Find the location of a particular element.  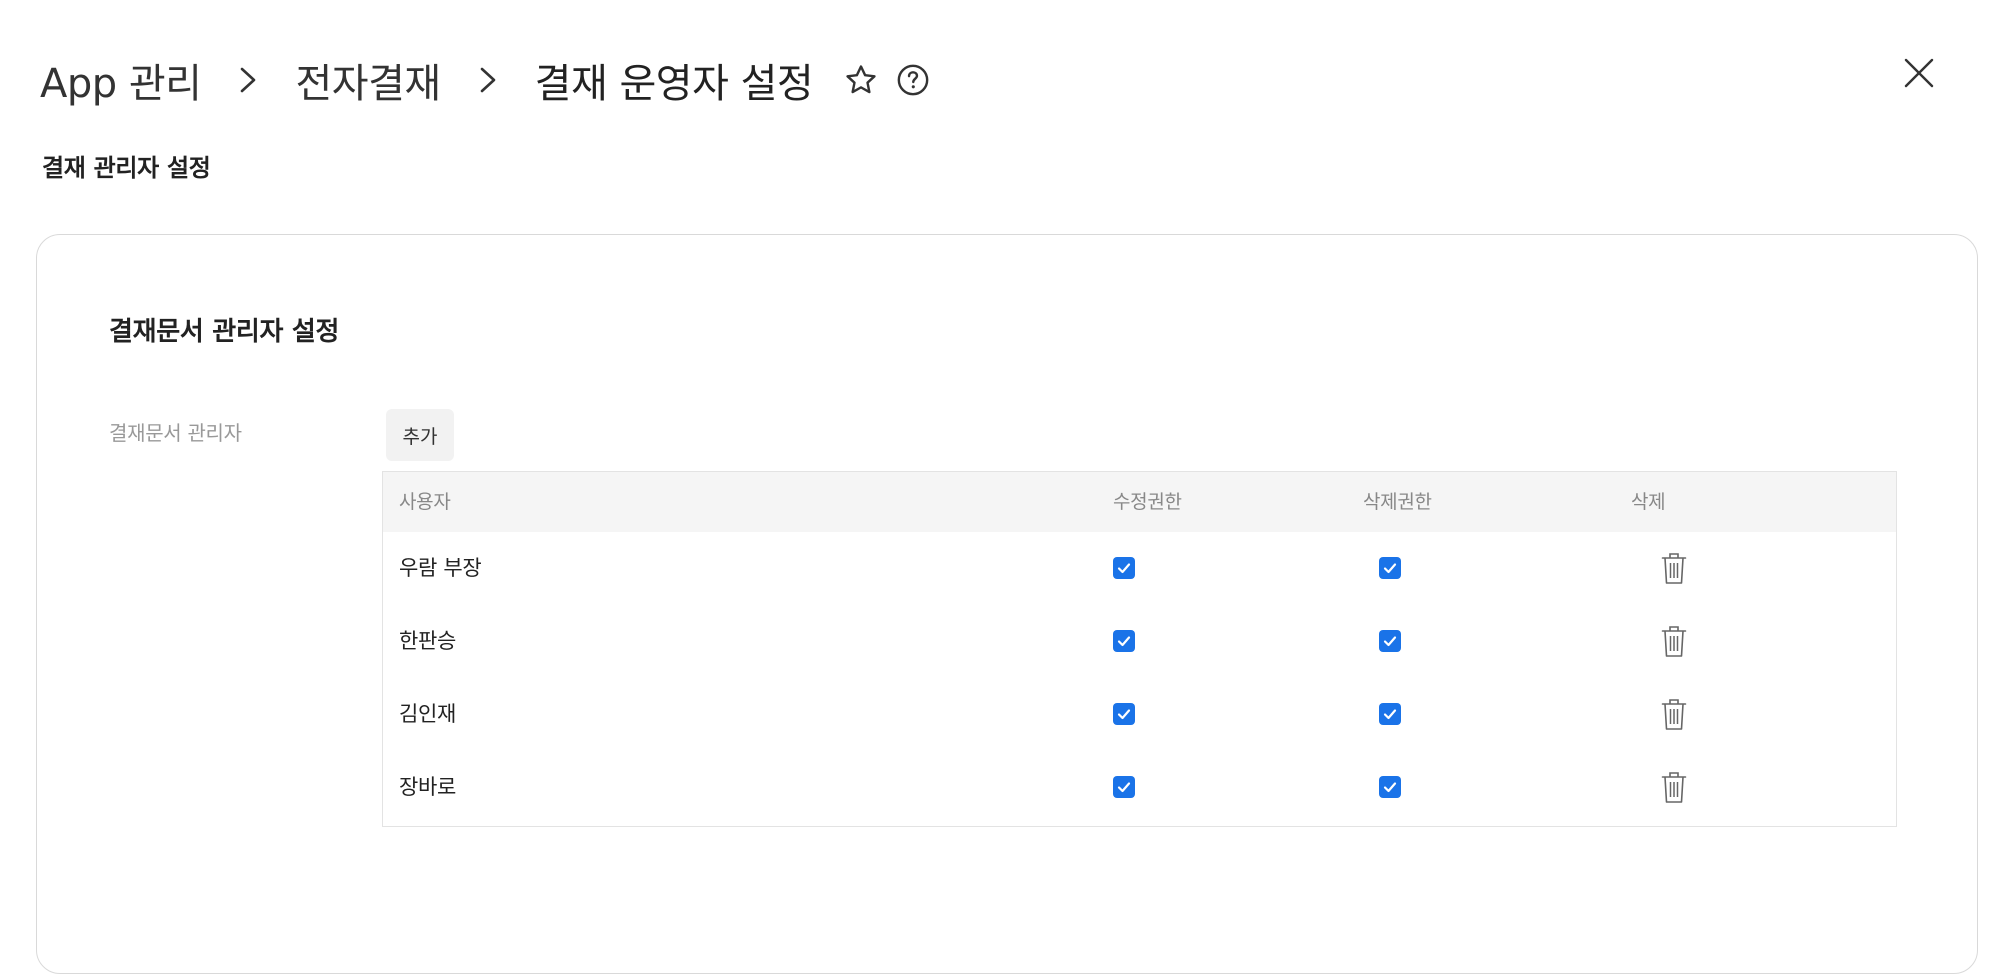

question-circle-icon is located at coordinates (913, 80).